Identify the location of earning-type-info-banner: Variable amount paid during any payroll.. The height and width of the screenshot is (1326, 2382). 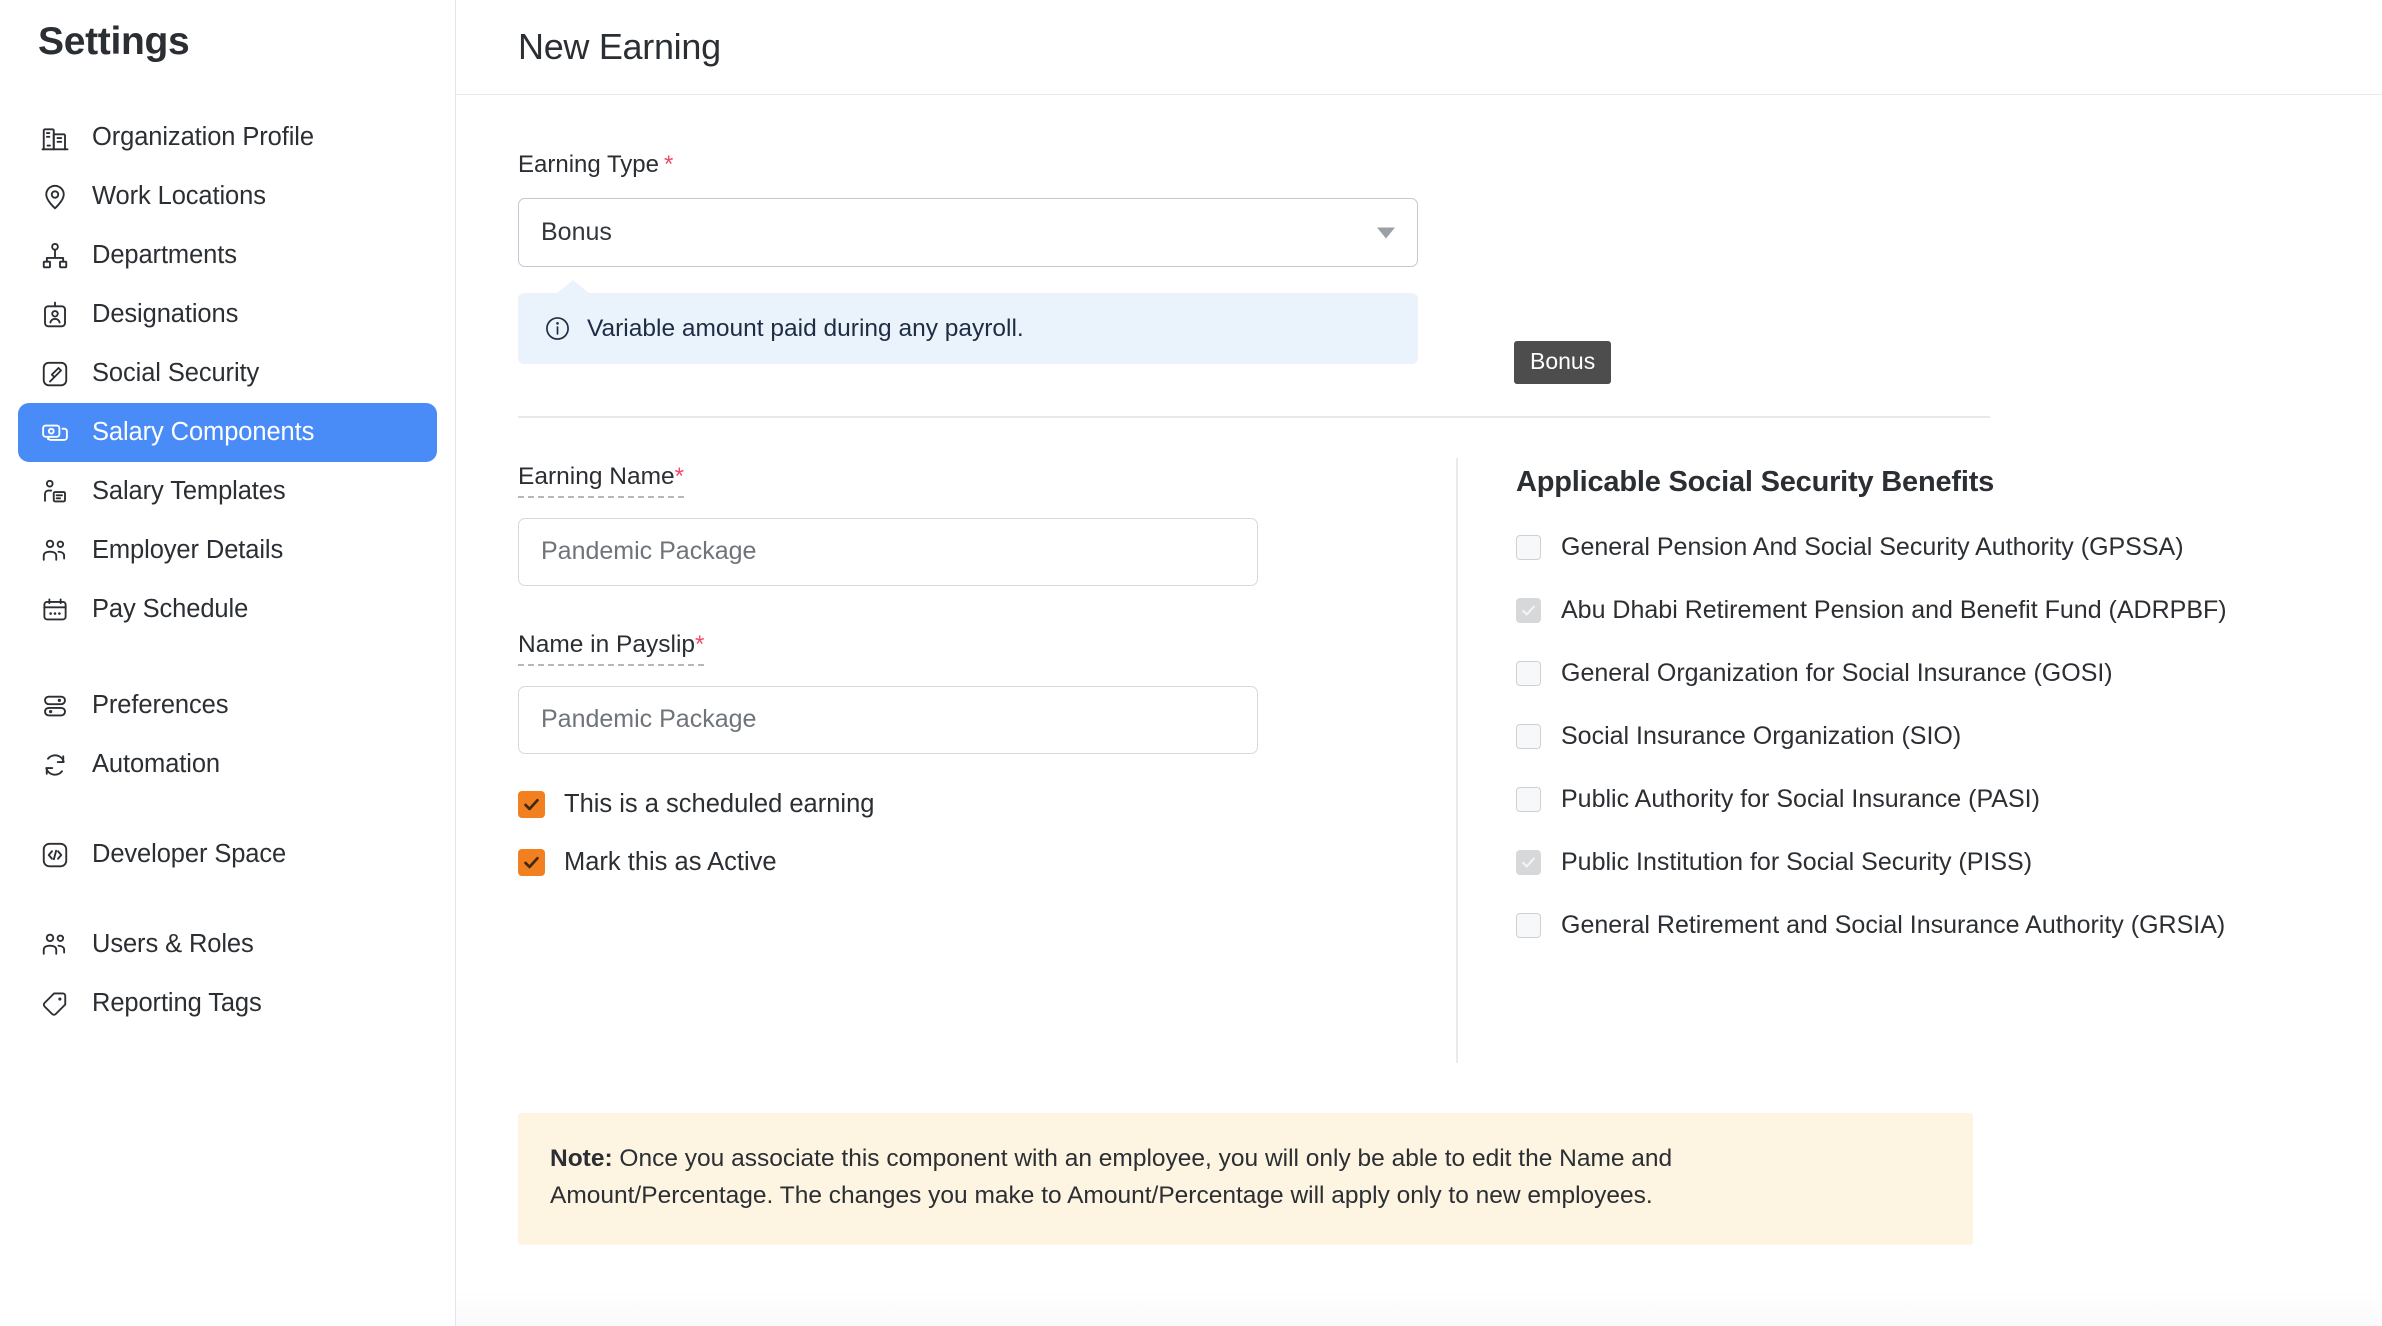
(968, 322).